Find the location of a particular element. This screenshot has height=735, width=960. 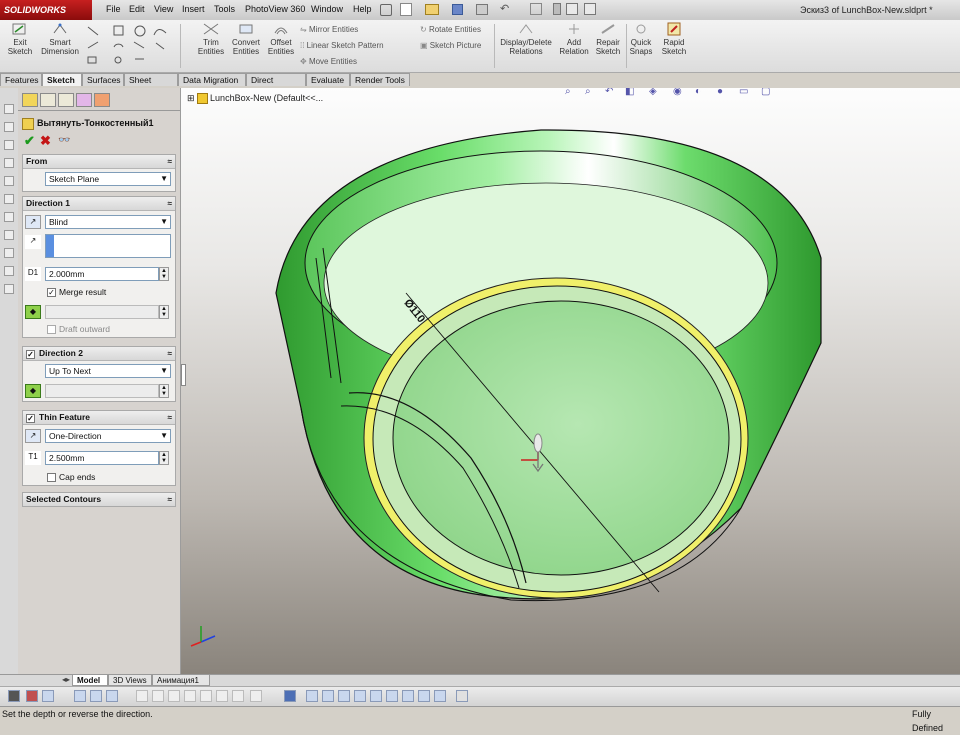

ok-button: ✔ is located at coordinates (29, 141).